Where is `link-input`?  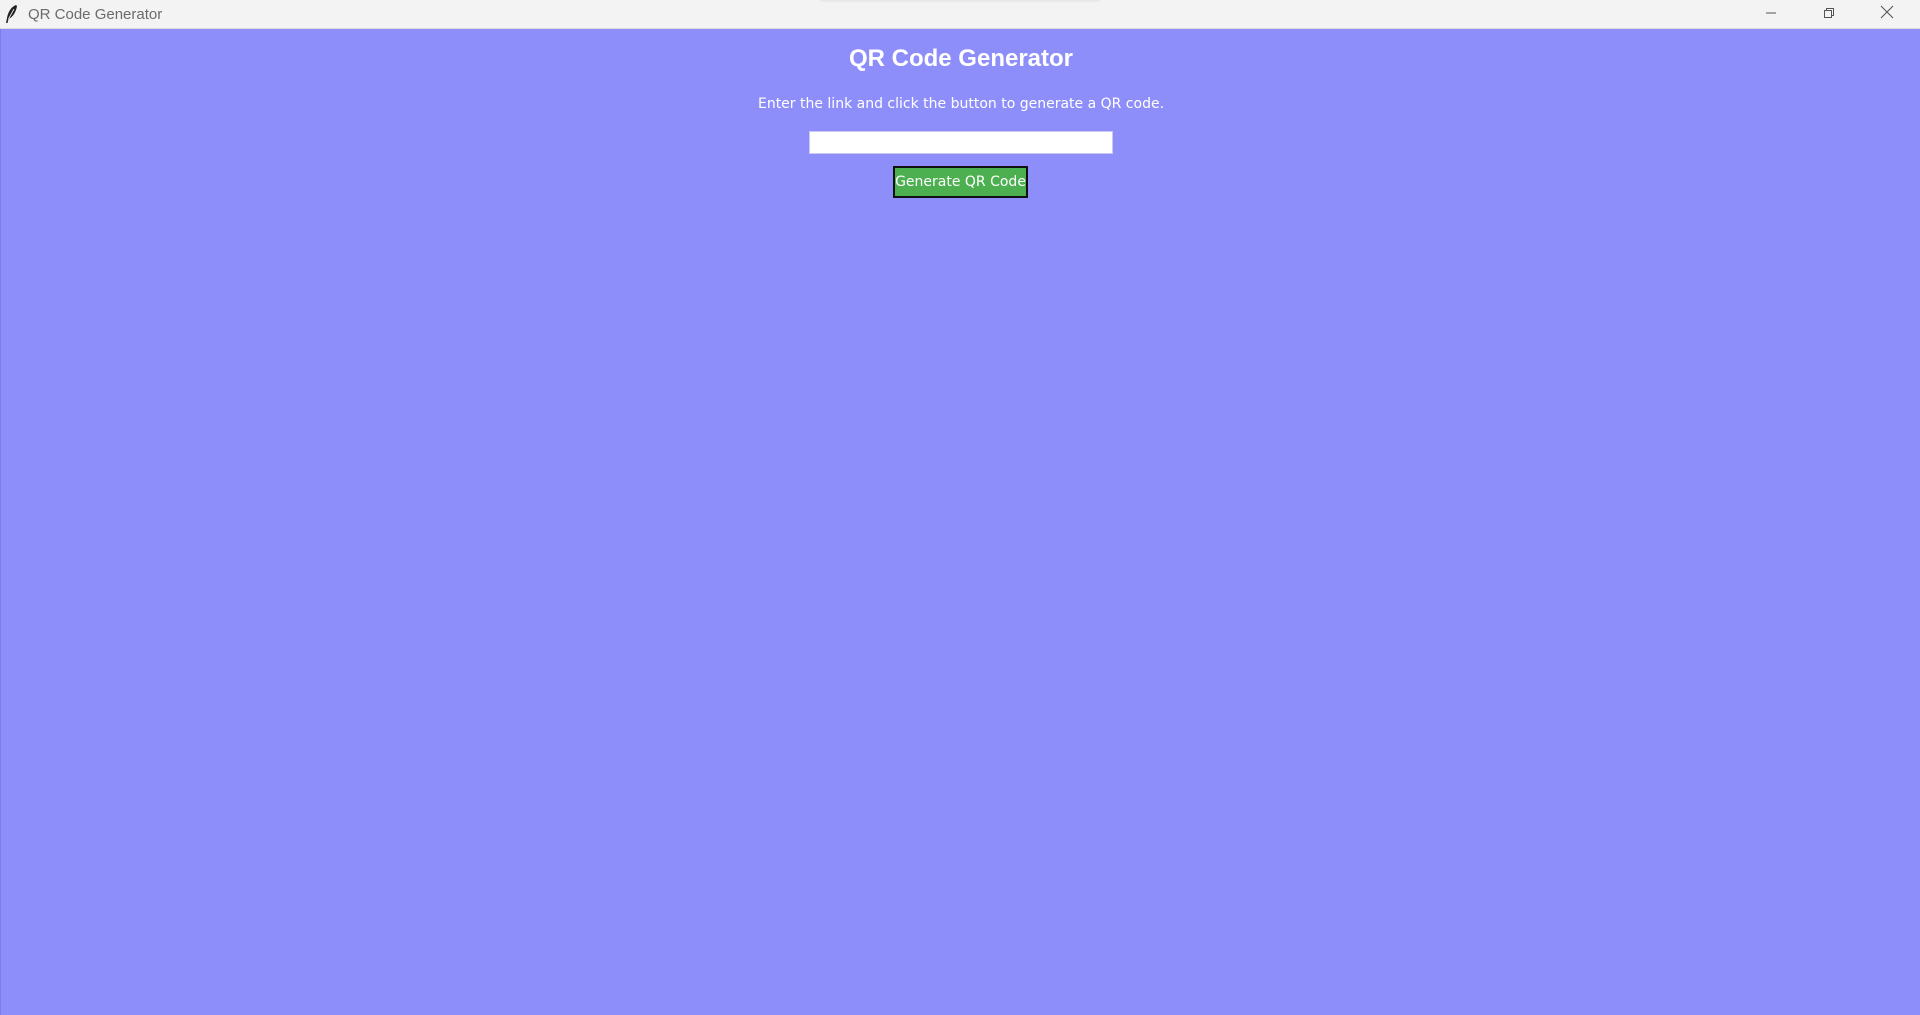
link-input is located at coordinates (961, 142).